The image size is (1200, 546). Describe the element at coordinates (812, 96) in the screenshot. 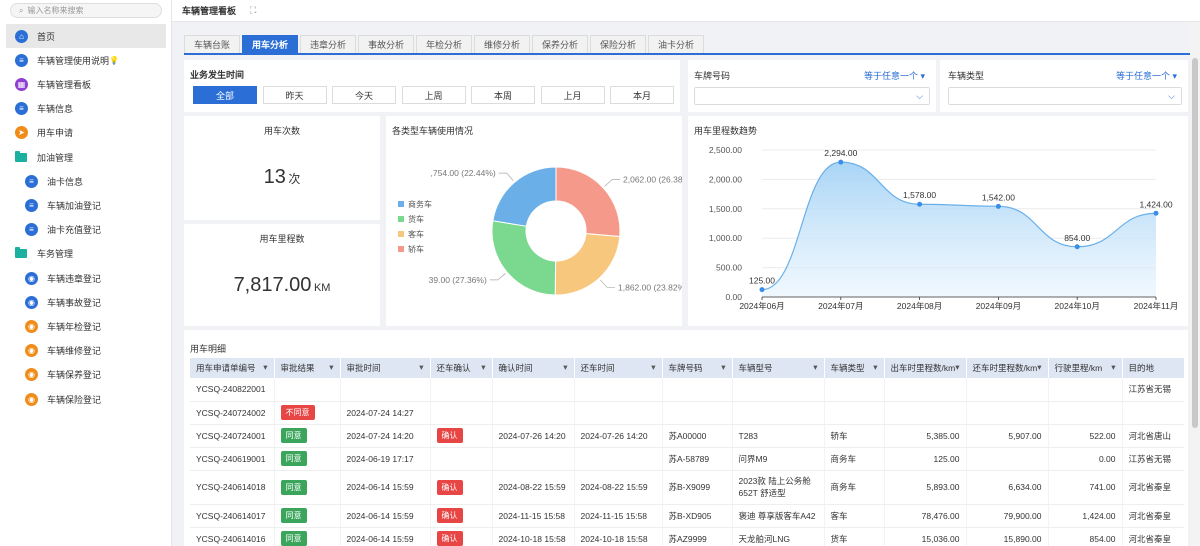

I see `plate-select: ⌵` at that location.